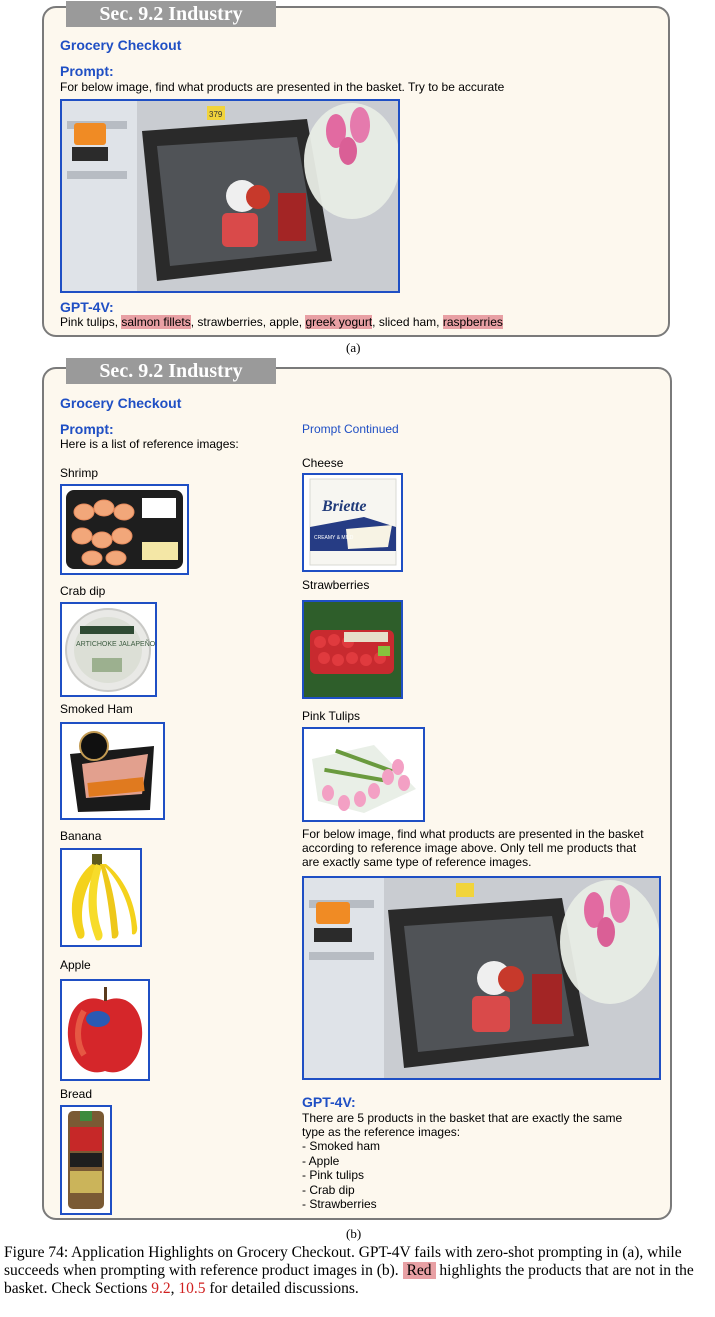  What do you see at coordinates (329, 1102) in the screenshot?
I see `panel-b-answer-label: GPT-4V:` at bounding box center [329, 1102].